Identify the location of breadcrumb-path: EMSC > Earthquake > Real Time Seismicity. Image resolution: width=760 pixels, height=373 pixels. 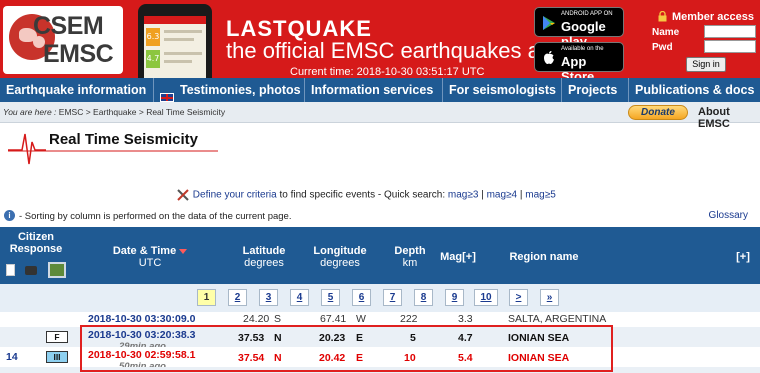
(142, 112).